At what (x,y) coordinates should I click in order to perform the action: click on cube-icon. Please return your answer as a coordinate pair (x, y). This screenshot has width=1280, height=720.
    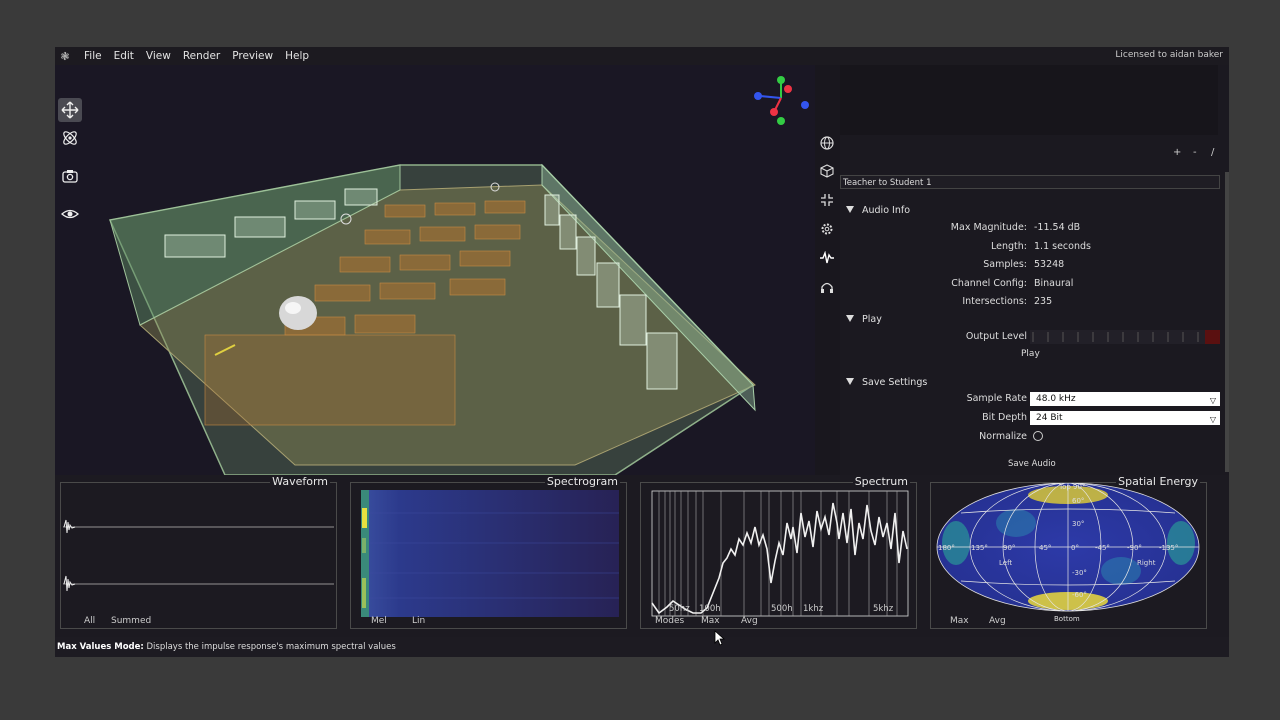
    Looking at the image, I should click on (827, 171).